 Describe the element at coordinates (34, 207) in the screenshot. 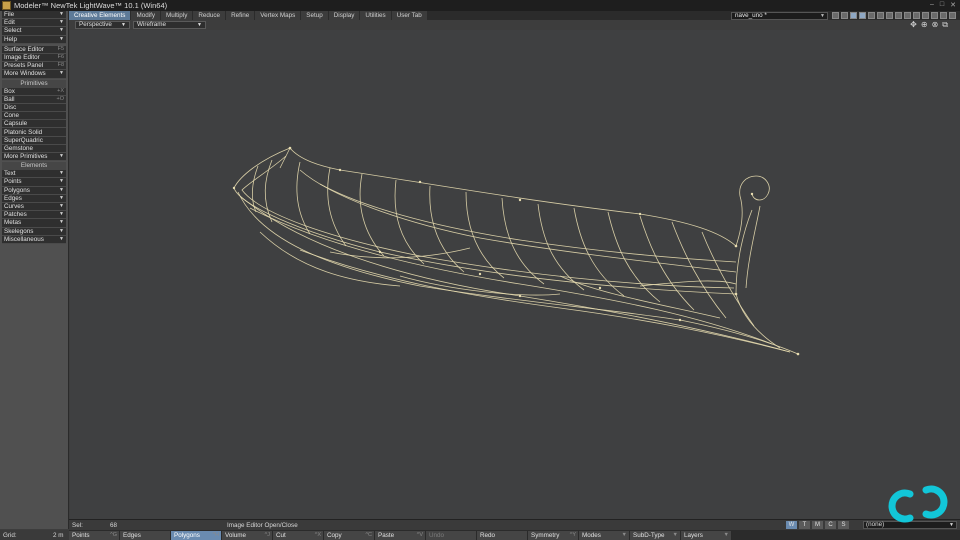

I see `curves-menu: Curves ▼` at that location.